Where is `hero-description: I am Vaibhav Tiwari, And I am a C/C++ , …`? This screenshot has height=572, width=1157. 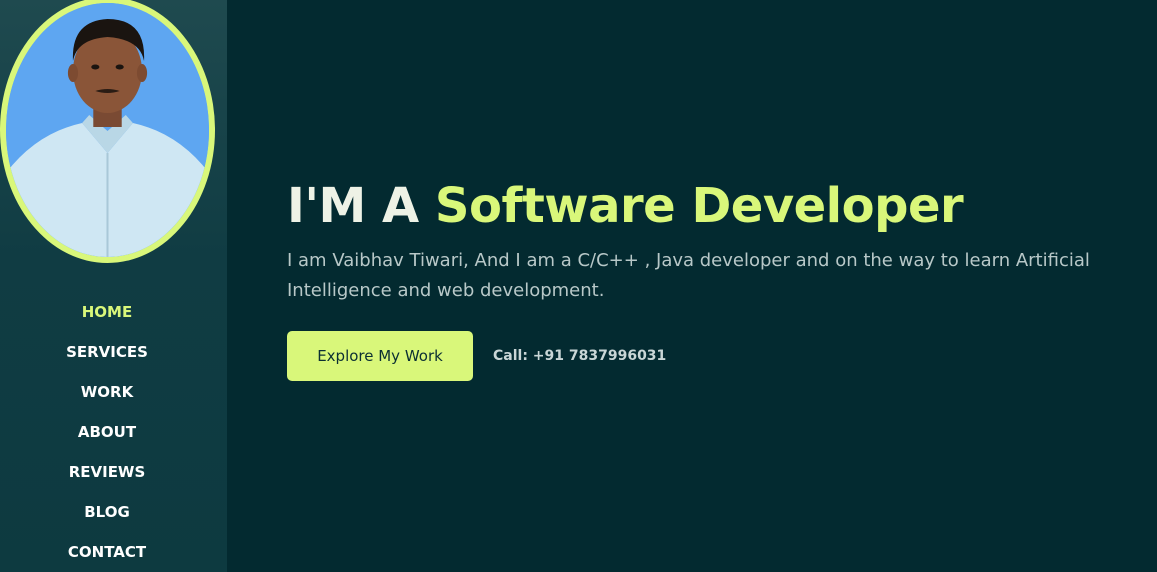
hero-description: I am Vaibhav Tiwari, And I am a C/C++ , … is located at coordinates (688, 275).